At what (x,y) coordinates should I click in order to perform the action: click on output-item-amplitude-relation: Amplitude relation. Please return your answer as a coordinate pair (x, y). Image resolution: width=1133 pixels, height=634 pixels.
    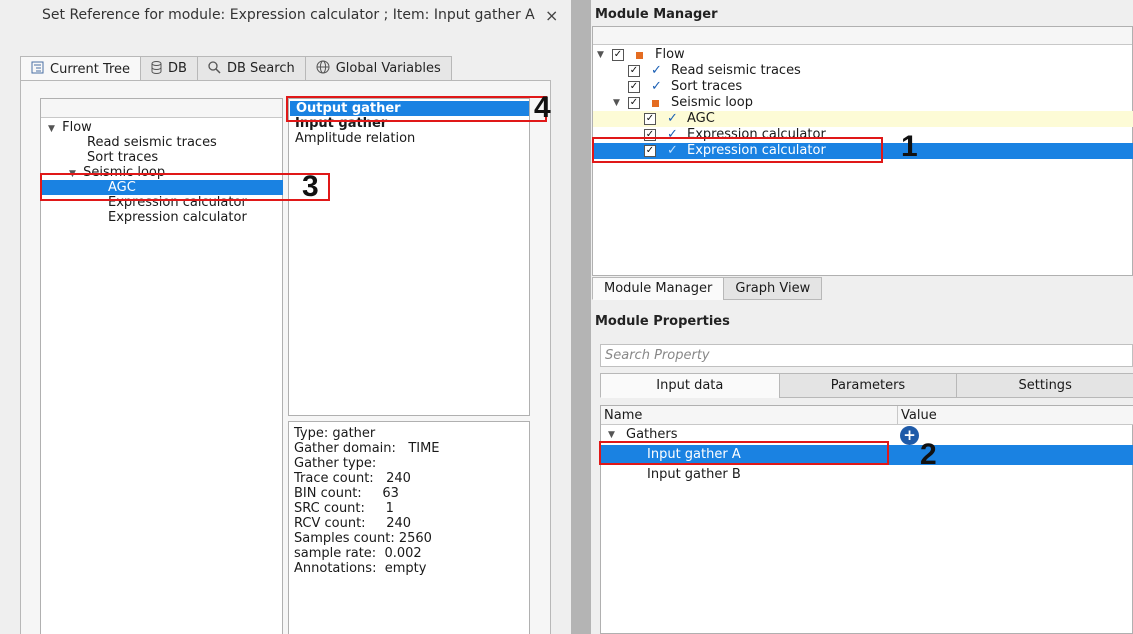
    Looking at the image, I should click on (355, 138).